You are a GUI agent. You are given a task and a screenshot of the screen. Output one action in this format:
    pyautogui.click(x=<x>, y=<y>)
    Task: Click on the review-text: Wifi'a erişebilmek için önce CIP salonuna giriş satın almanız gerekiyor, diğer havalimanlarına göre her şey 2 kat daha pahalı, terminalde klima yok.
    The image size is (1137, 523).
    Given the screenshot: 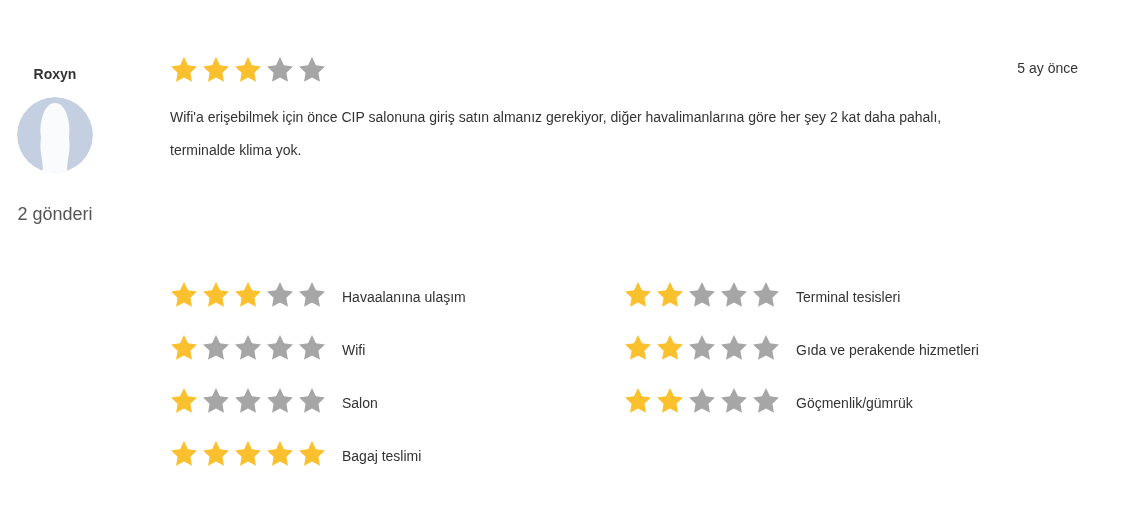 What is the action you would take?
    pyautogui.click(x=556, y=134)
    